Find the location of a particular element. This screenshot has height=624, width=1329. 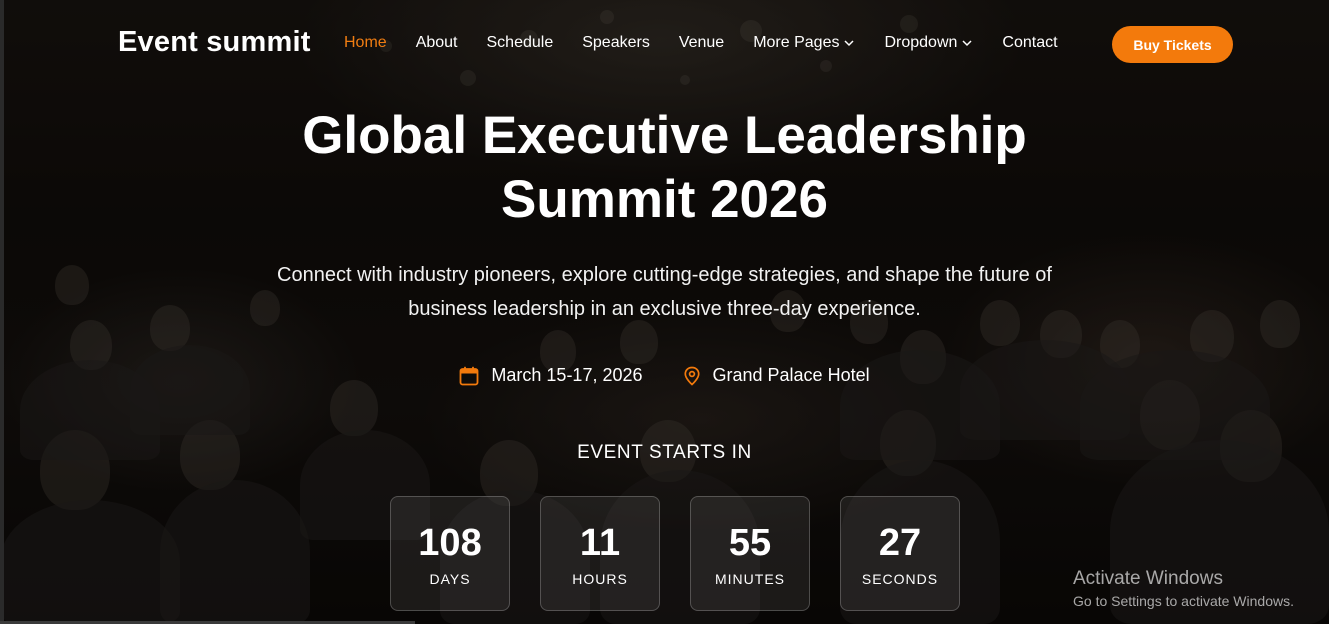

nav-schedule-label: Schedule is located at coordinates (520, 42).